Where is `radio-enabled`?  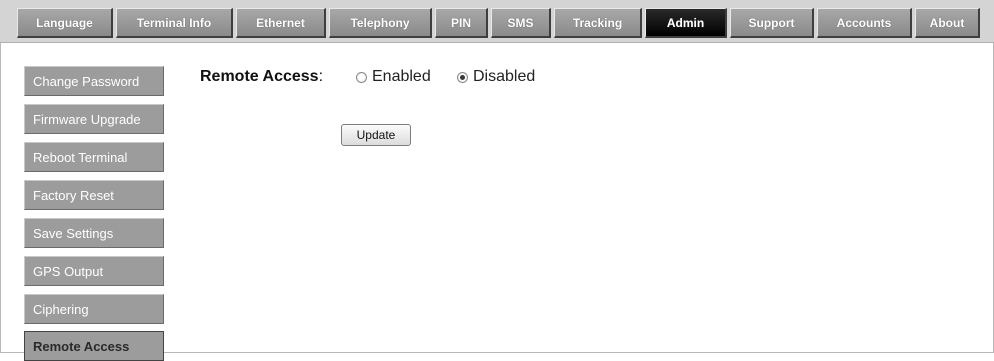 radio-enabled is located at coordinates (361, 77).